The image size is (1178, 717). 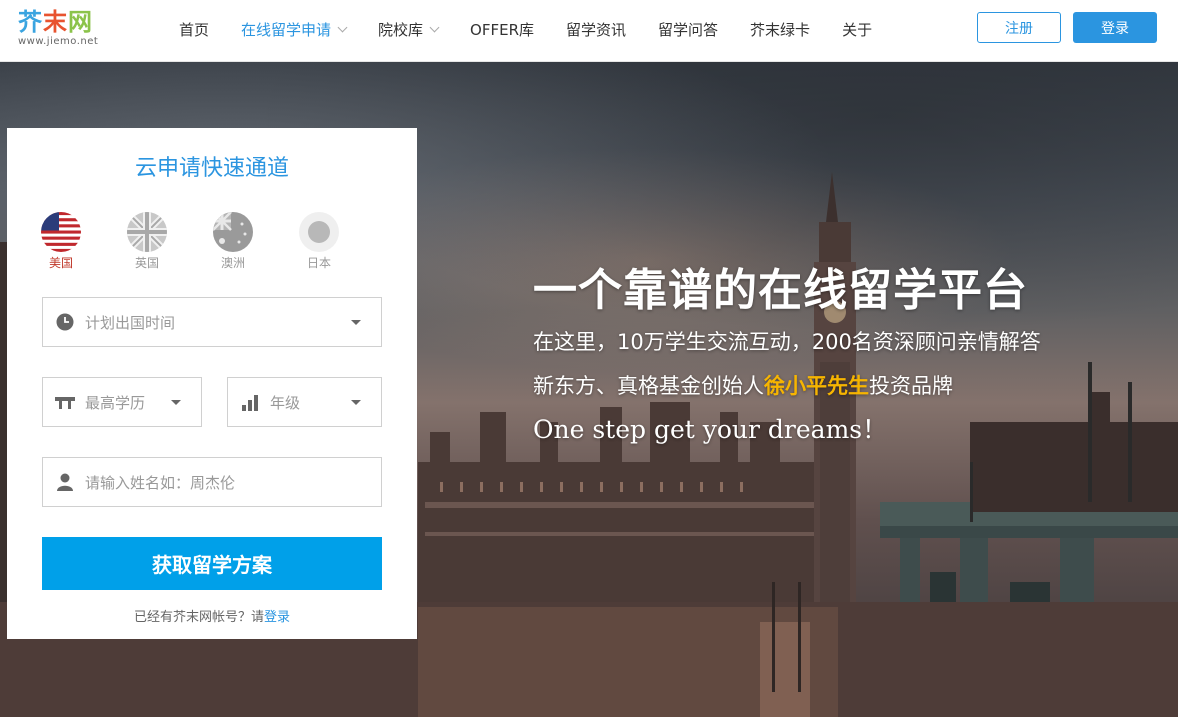 What do you see at coordinates (61, 232) in the screenshot?
I see `us-flag-icon` at bounding box center [61, 232].